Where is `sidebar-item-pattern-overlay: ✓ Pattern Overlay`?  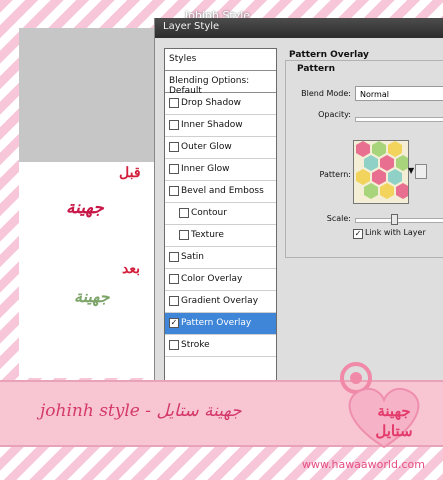
sidebar-item-pattern-overlay: ✓ Pattern Overlay is located at coordinates (220, 324).